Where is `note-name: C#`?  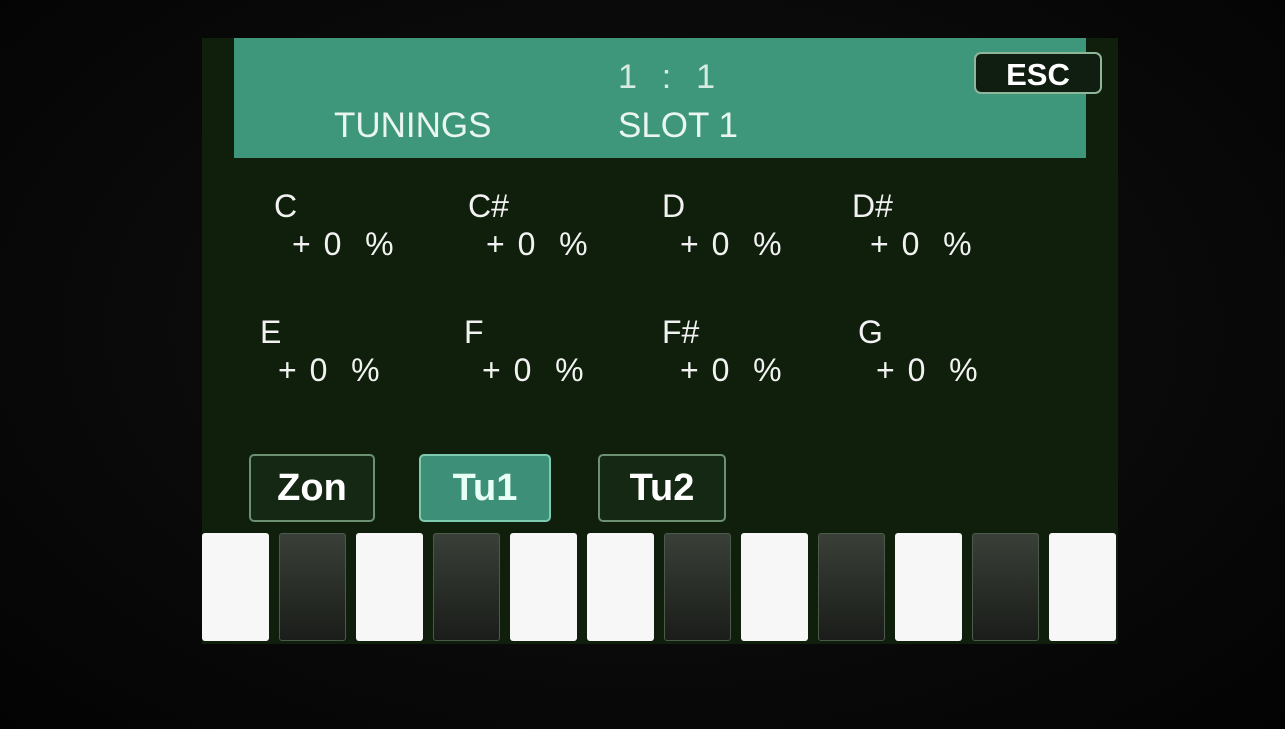 note-name: C# is located at coordinates (488, 206).